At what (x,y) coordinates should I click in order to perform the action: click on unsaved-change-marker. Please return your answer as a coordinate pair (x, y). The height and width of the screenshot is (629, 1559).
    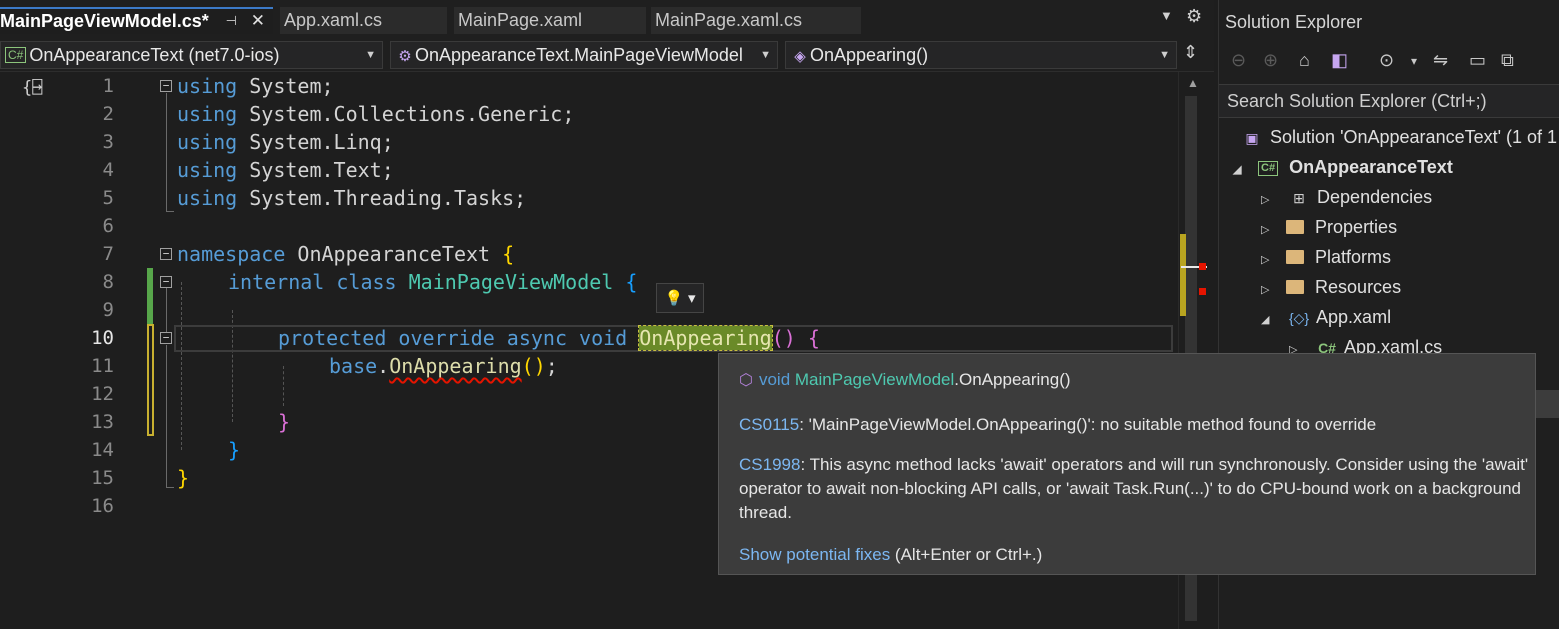
    Looking at the image, I should click on (150, 380).